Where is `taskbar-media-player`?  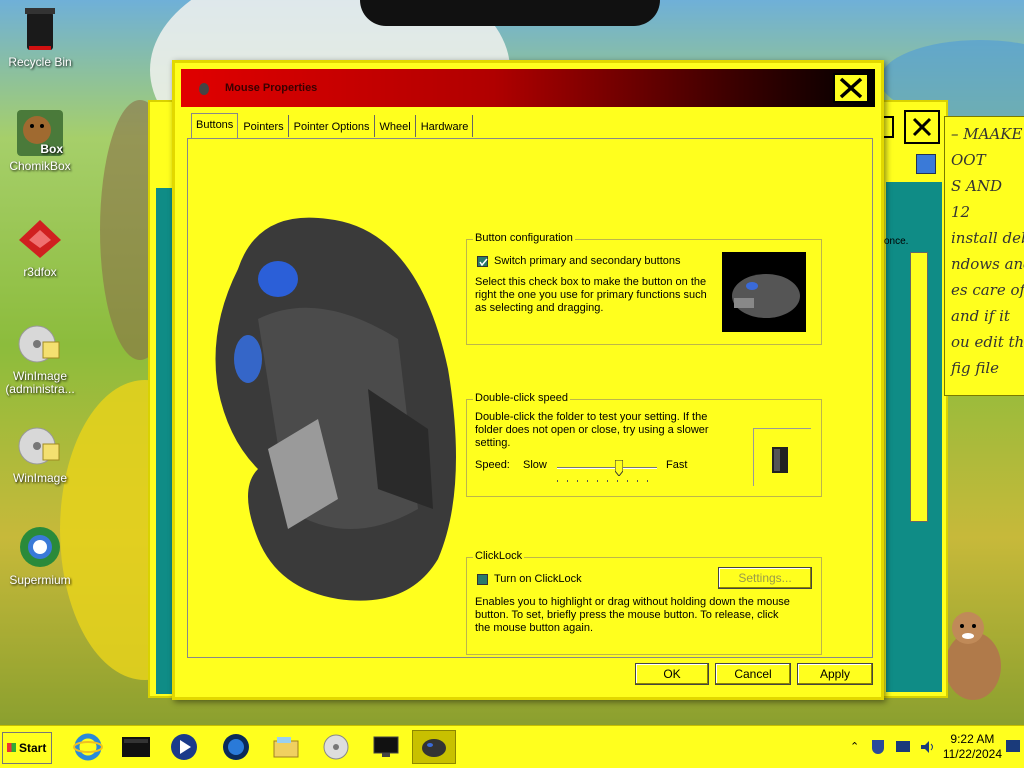 taskbar-media-player is located at coordinates (184, 747).